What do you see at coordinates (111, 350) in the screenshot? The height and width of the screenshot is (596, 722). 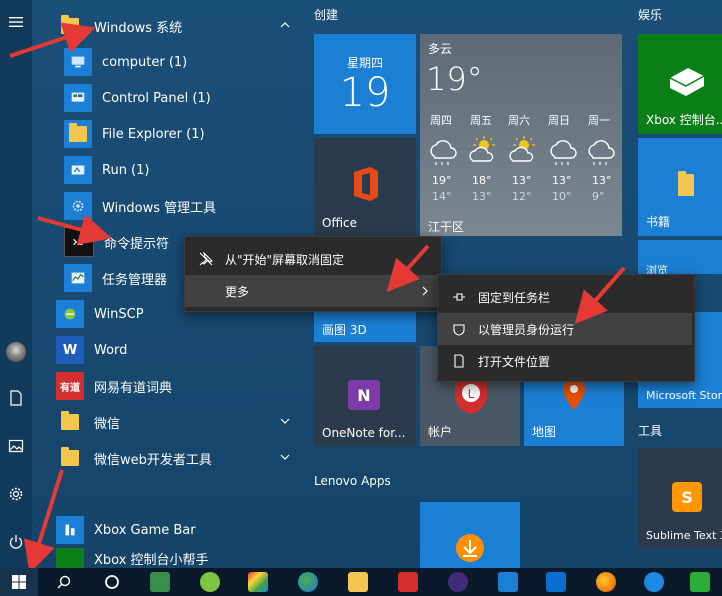 I see `app-label: Word` at bounding box center [111, 350].